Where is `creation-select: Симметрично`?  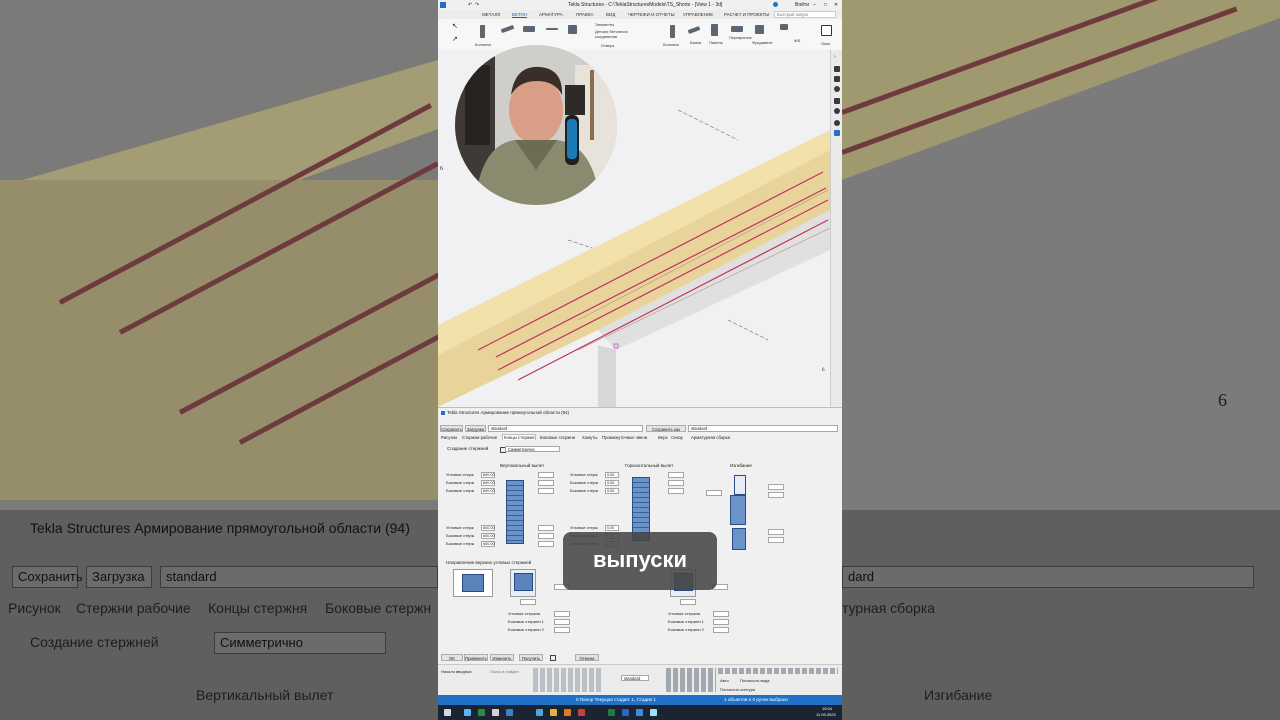 creation-select: Симметрично is located at coordinates (532, 449).